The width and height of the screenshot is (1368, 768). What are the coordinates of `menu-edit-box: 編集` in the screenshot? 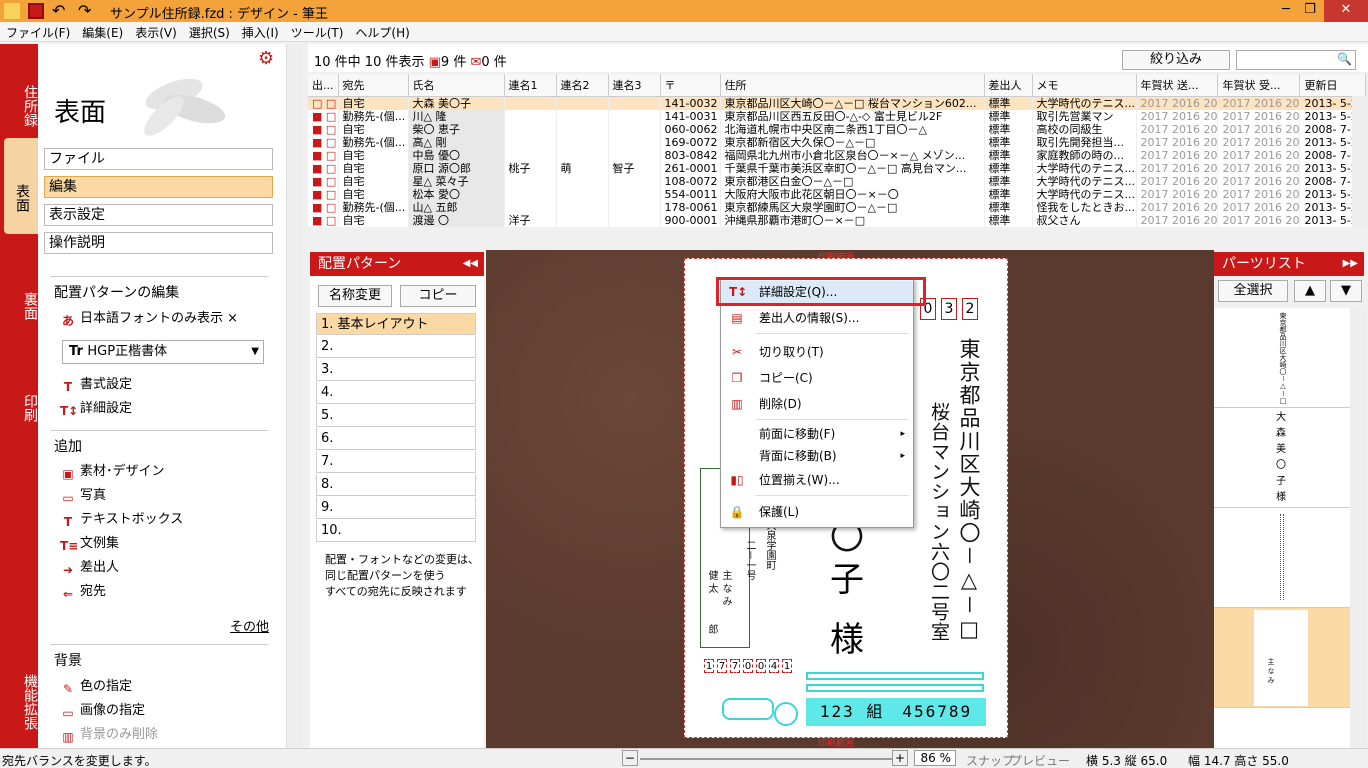 It's located at (158, 187).